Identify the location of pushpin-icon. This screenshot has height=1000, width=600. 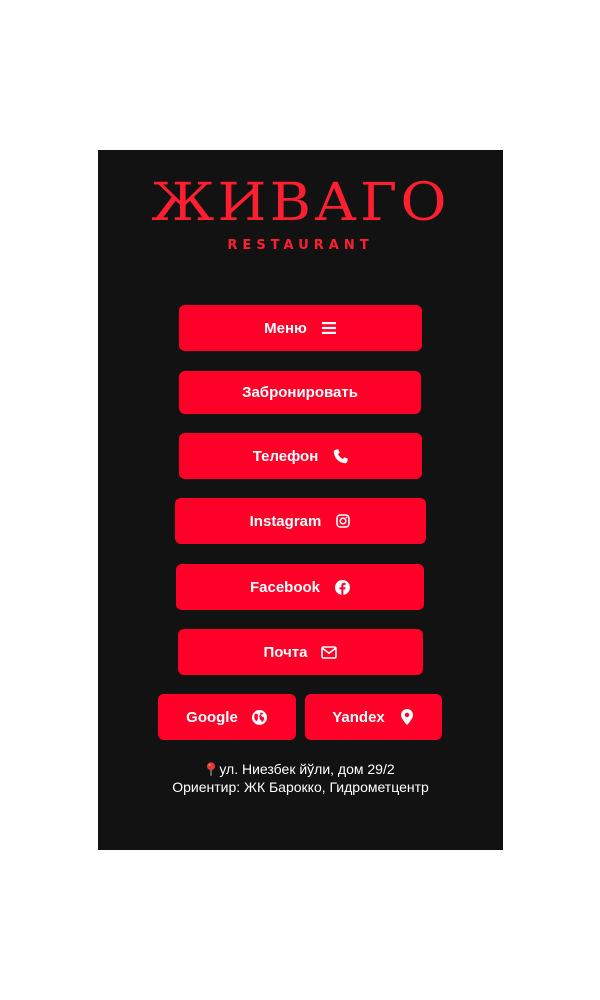
(211, 769).